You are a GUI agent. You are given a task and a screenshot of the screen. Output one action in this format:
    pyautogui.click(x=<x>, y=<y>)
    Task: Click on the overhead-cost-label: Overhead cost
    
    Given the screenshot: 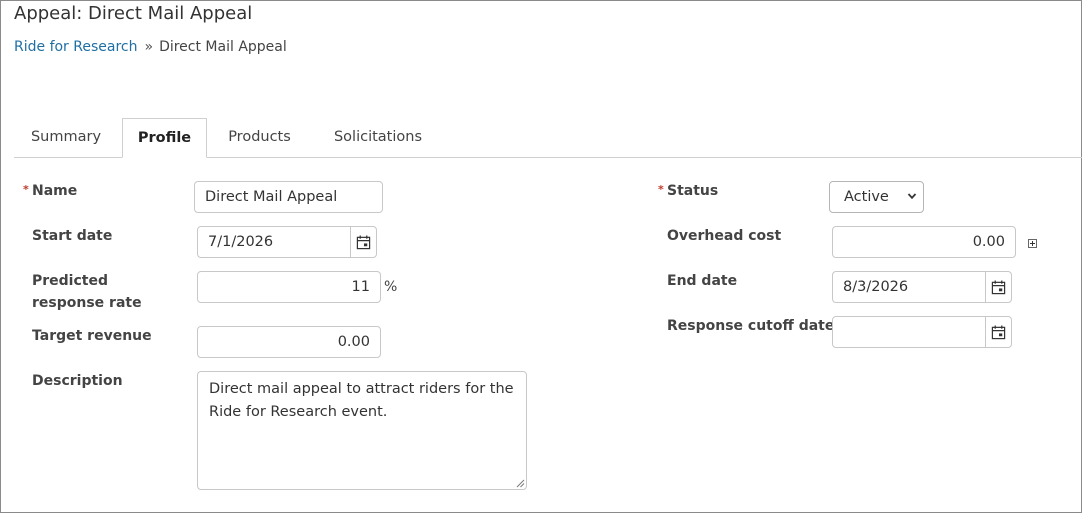 What is the action you would take?
    pyautogui.click(x=724, y=236)
    